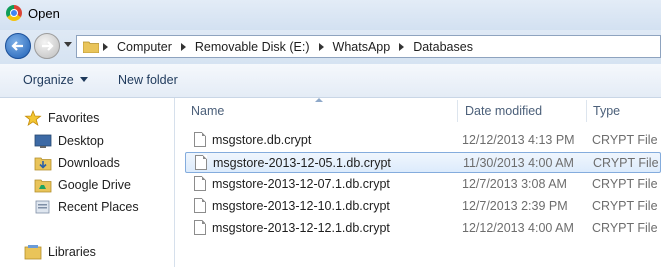 The image size is (661, 267). I want to click on title-bar: Open, so click(330, 15).